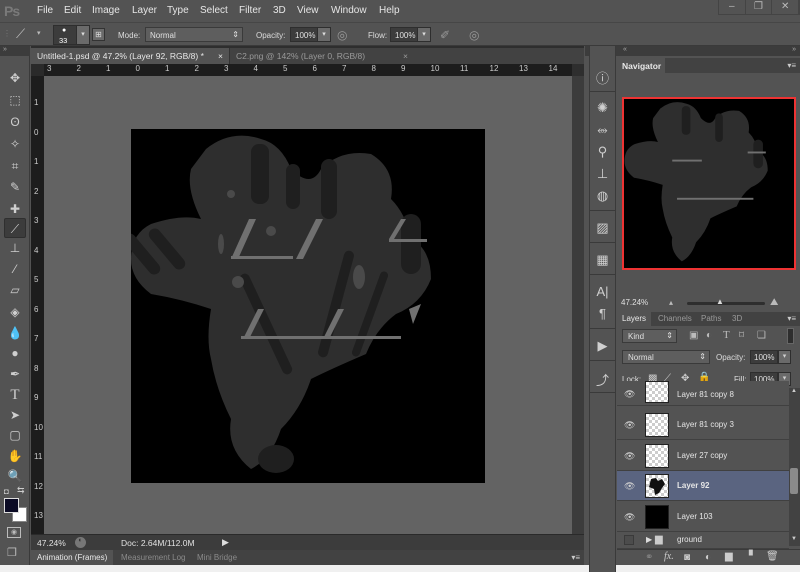  I want to click on navigator-zoom-slider, so click(726, 303).